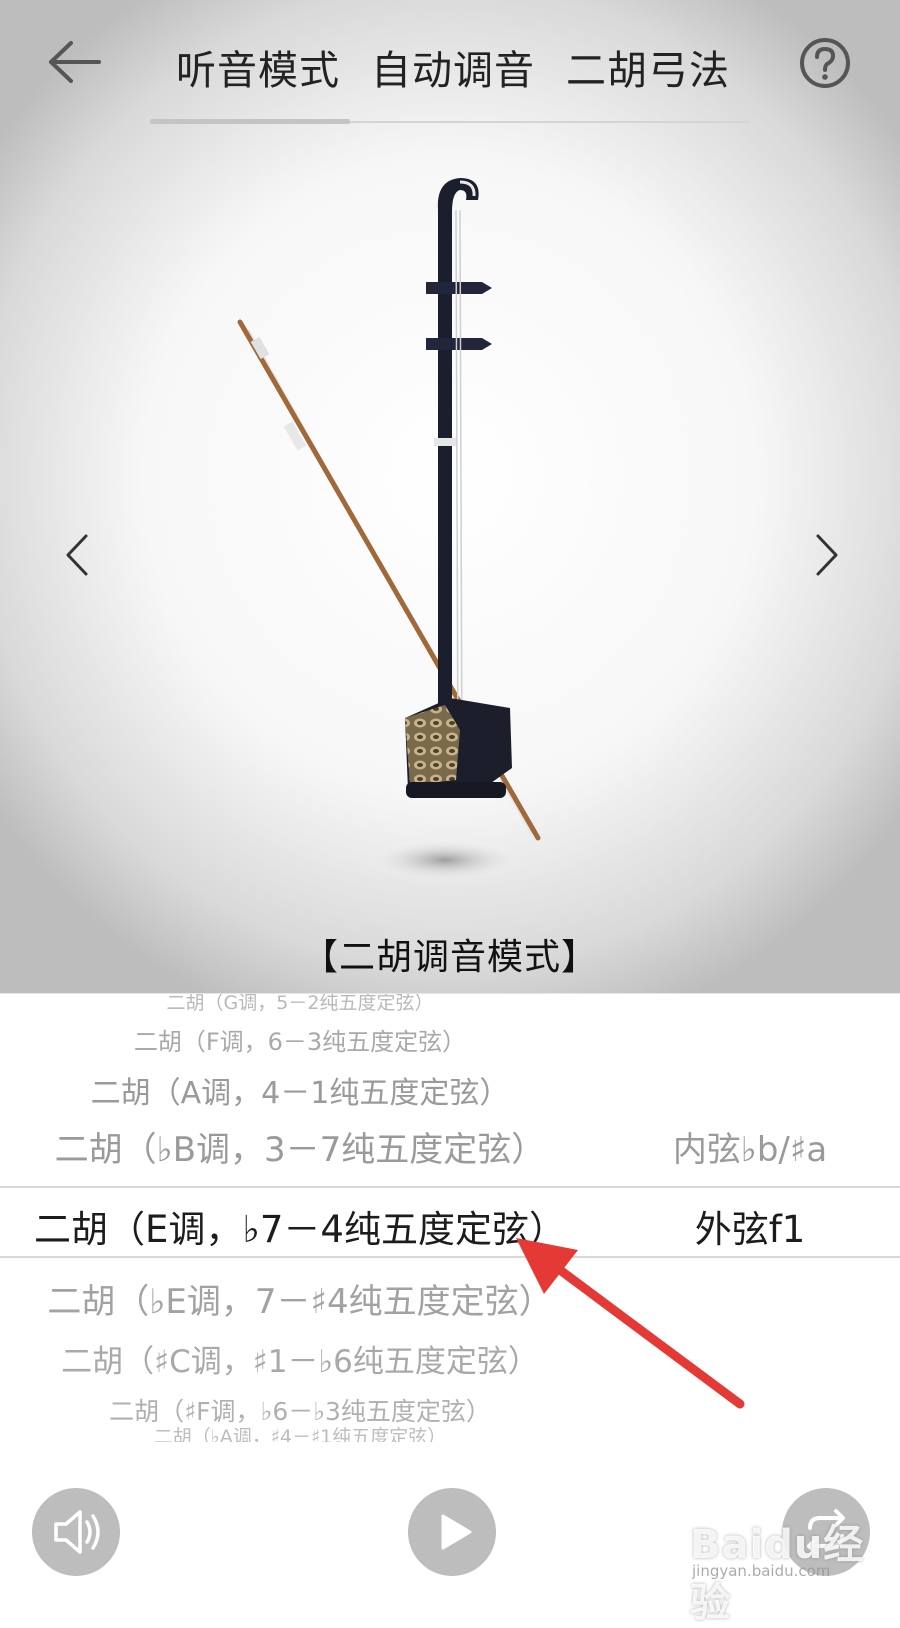 Image resolution: width=900 pixels, height=1628 pixels. I want to click on annotation-arrow-icon, so click(630, 1323).